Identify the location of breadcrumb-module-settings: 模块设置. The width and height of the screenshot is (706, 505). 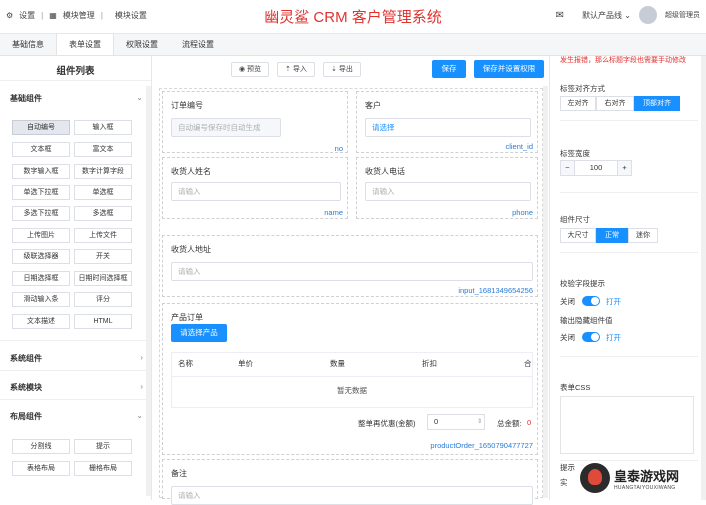
(131, 15).